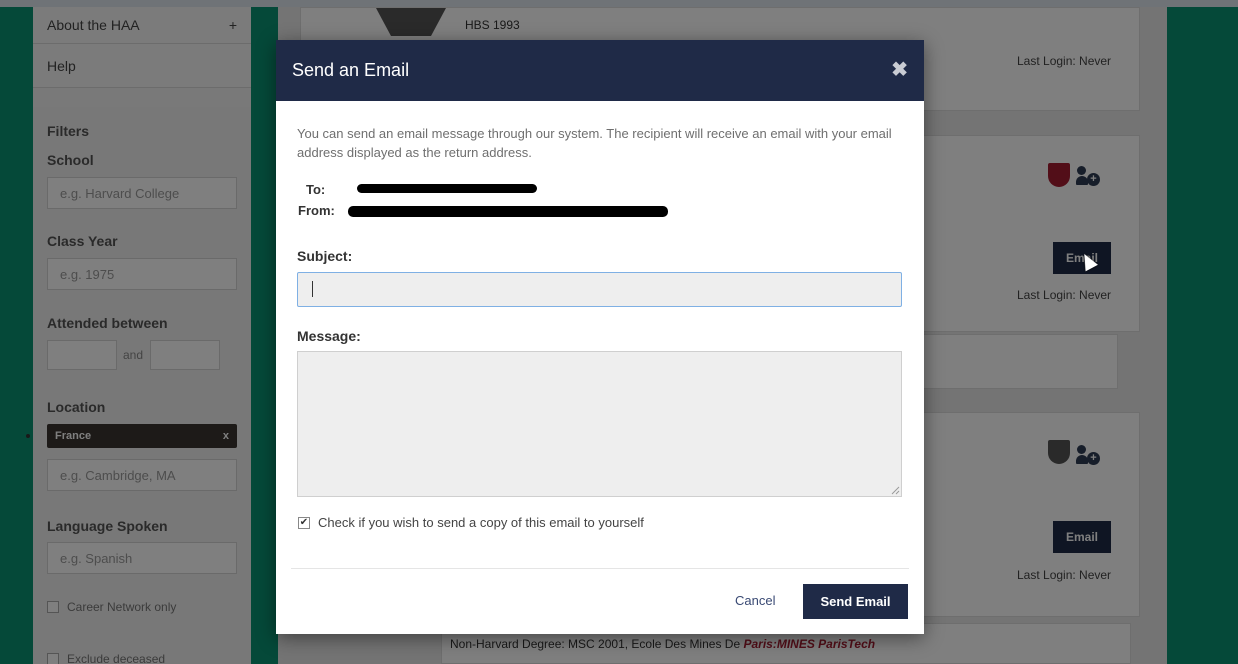 Image resolution: width=1238 pixels, height=664 pixels. What do you see at coordinates (755, 600) in the screenshot?
I see `cancel-button: Cancel` at bounding box center [755, 600].